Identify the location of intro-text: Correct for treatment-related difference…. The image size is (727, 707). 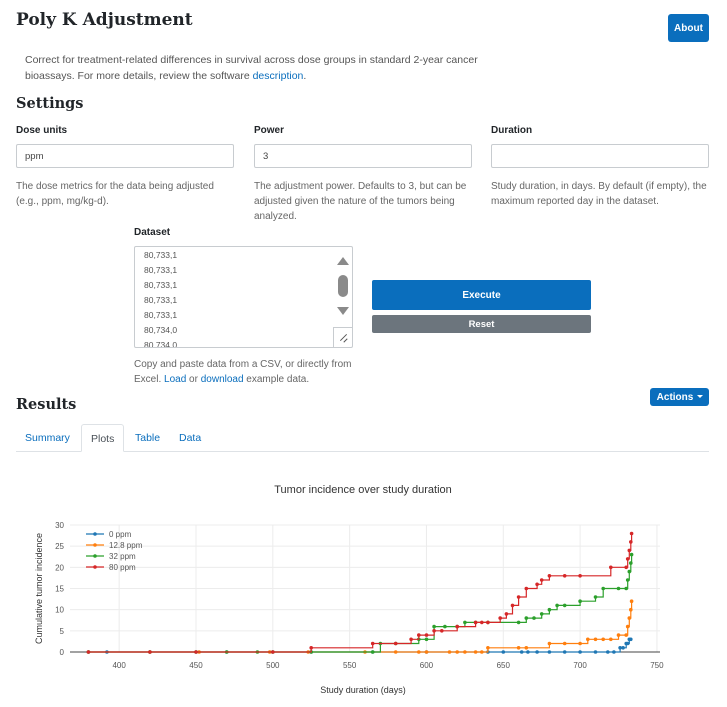
(251, 68).